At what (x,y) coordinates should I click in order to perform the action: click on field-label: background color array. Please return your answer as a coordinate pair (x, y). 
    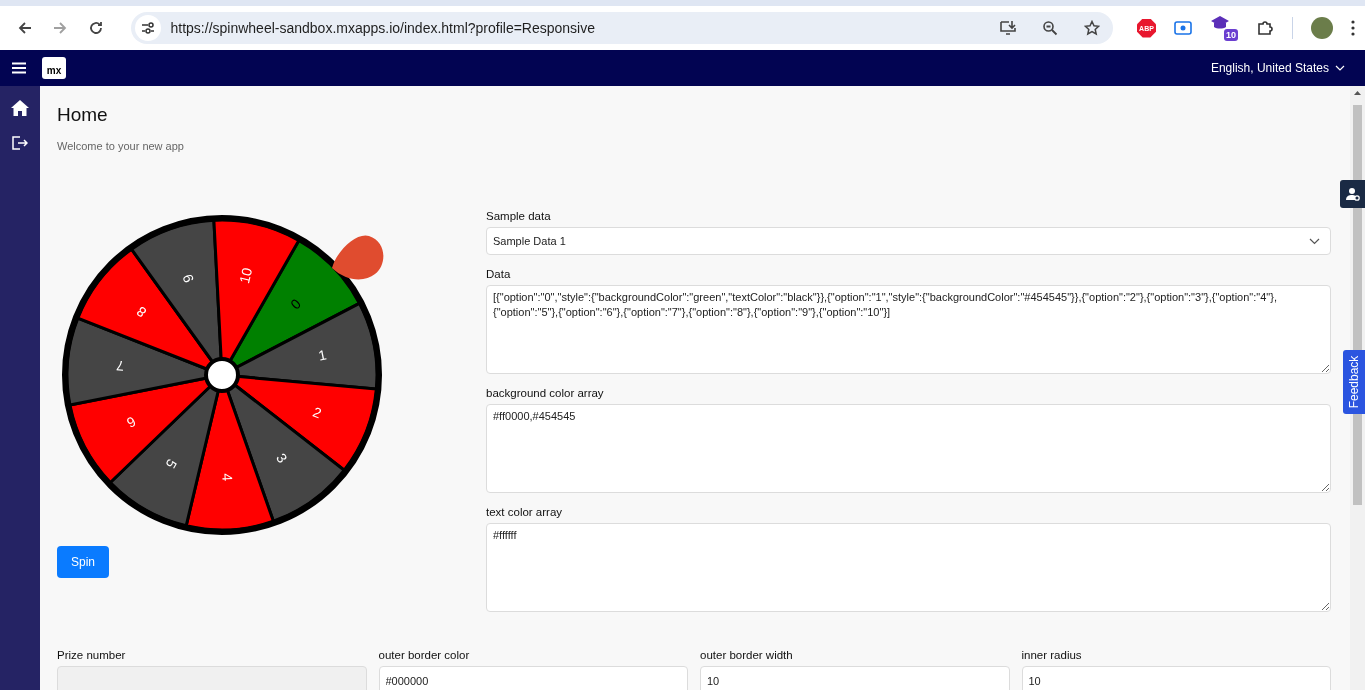
    Looking at the image, I should click on (545, 393).